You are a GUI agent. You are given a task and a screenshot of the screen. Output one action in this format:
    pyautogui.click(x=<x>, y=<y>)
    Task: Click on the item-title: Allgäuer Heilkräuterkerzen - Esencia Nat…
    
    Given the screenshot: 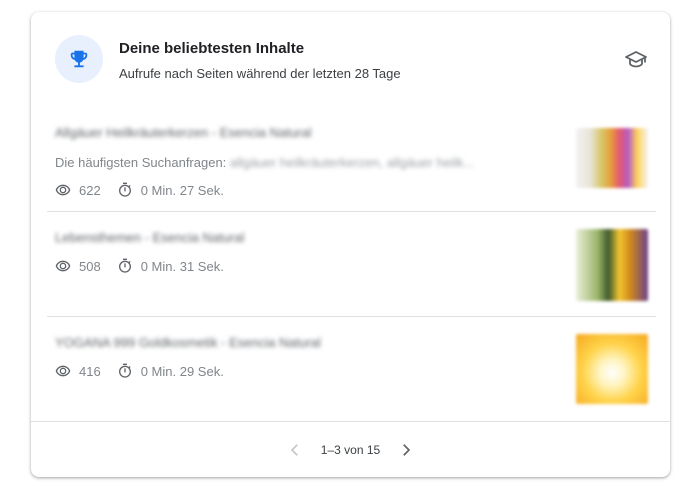 What is the action you would take?
    pyautogui.click(x=183, y=132)
    